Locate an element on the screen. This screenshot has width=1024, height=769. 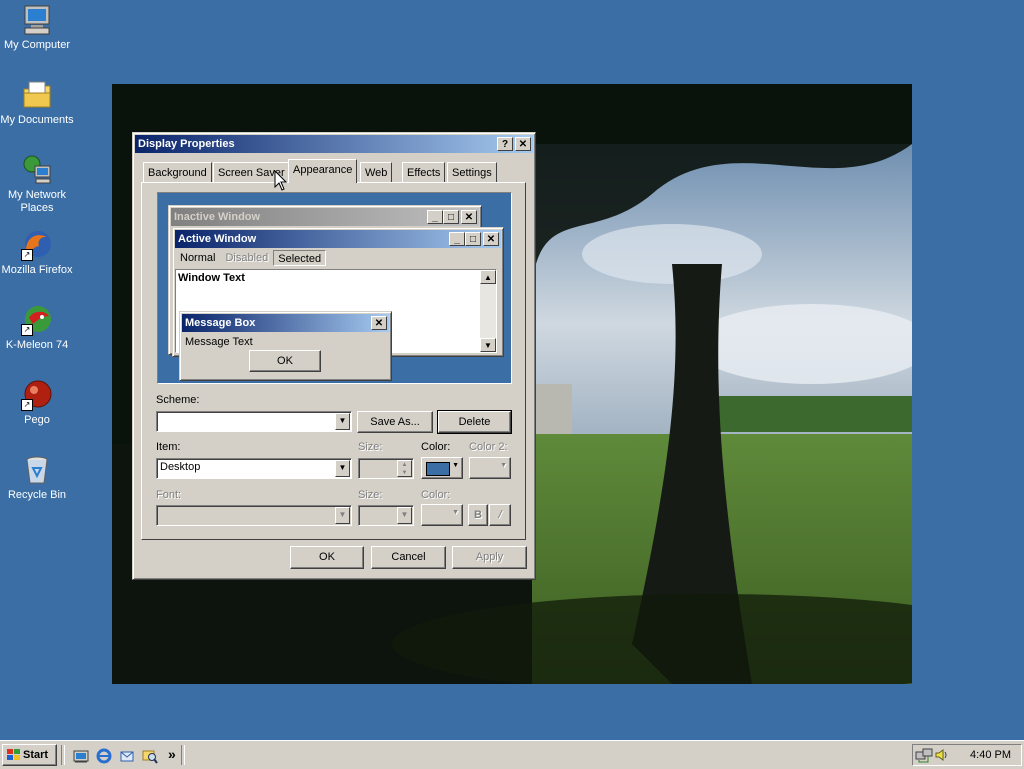
apply-button: Apply is located at coordinates (489, 557).